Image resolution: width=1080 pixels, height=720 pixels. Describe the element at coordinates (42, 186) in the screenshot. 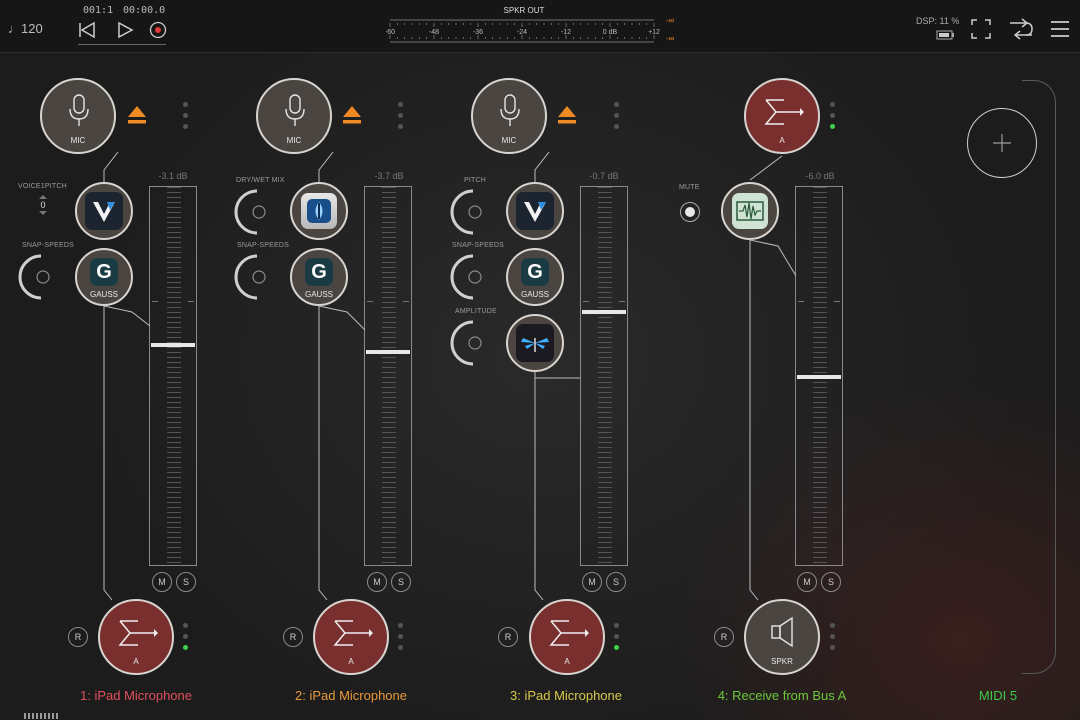

I see `param-label: VOICE1PITCH` at that location.